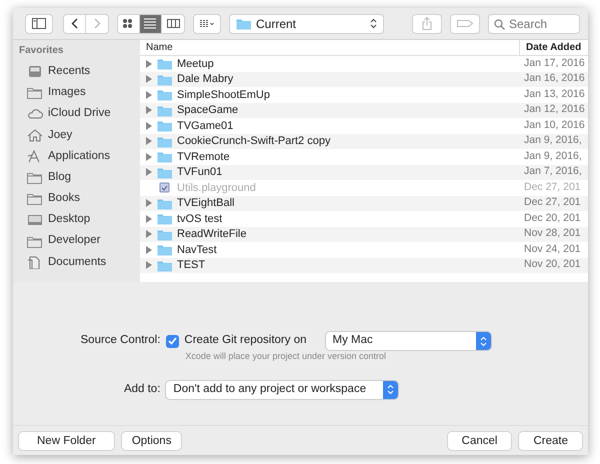 The image size is (600, 464). I want to click on share-icon, so click(427, 23).